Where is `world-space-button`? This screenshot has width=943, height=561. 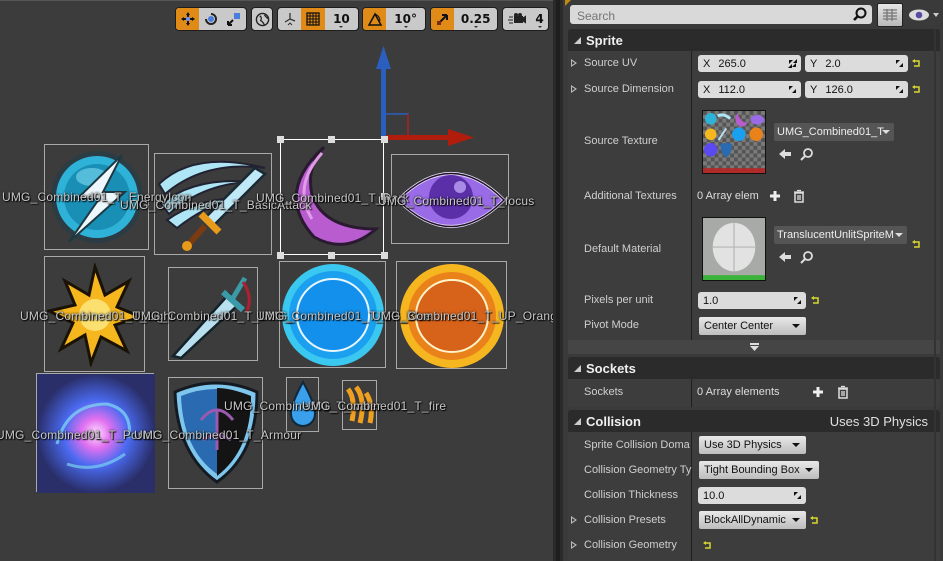 world-space-button is located at coordinates (262, 19).